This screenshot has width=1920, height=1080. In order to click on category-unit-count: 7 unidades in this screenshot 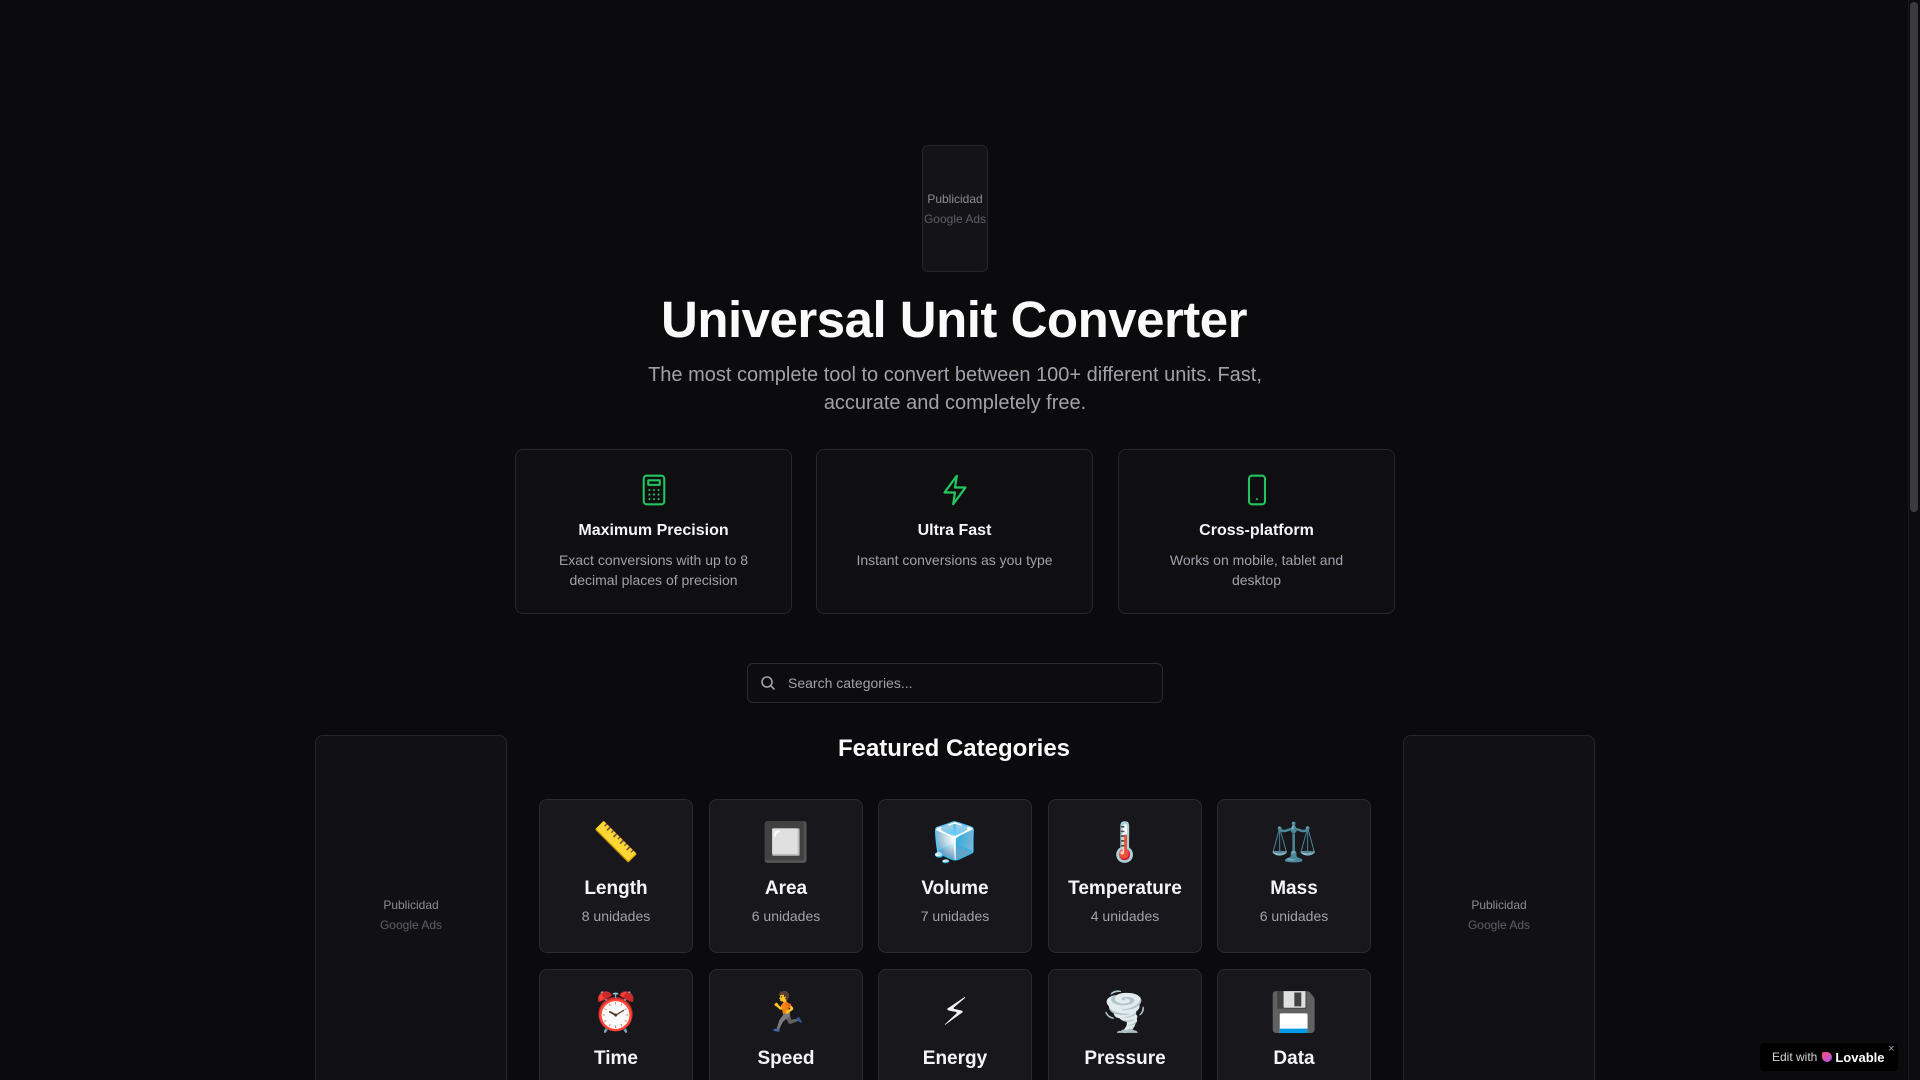, I will do `click(955, 916)`.